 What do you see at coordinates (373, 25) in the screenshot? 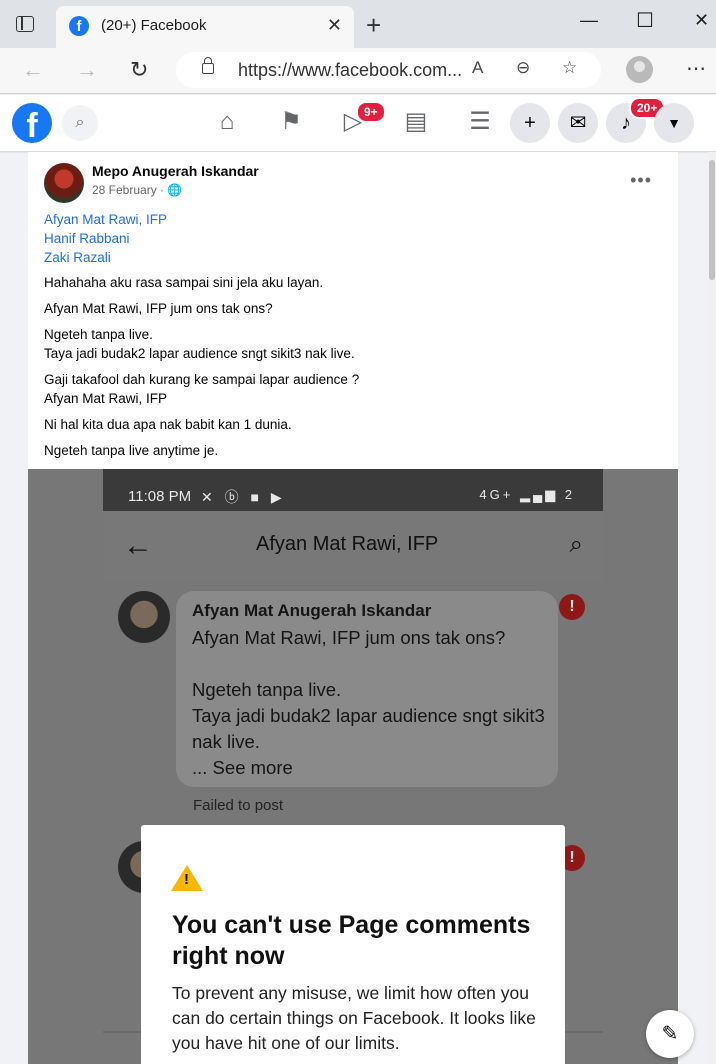
I see `new-tab-button: +` at bounding box center [373, 25].